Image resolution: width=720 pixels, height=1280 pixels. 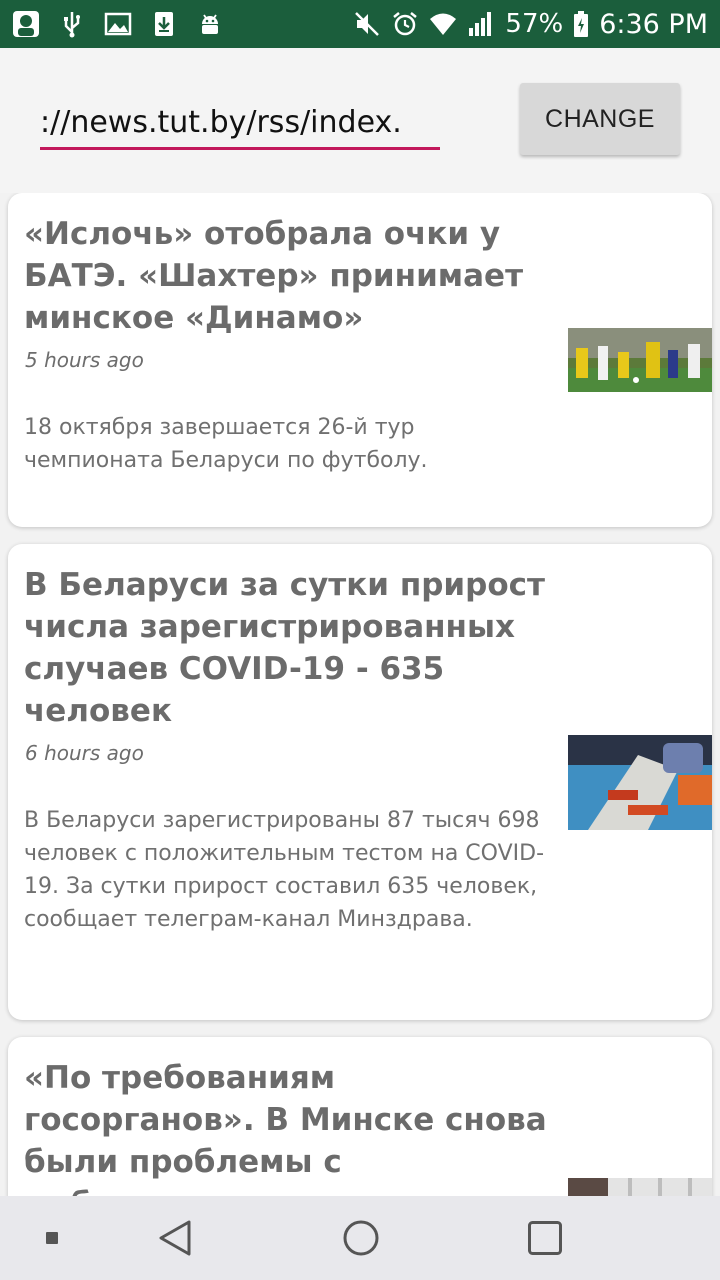 I want to click on status-left-icons, so click(x=118, y=24).